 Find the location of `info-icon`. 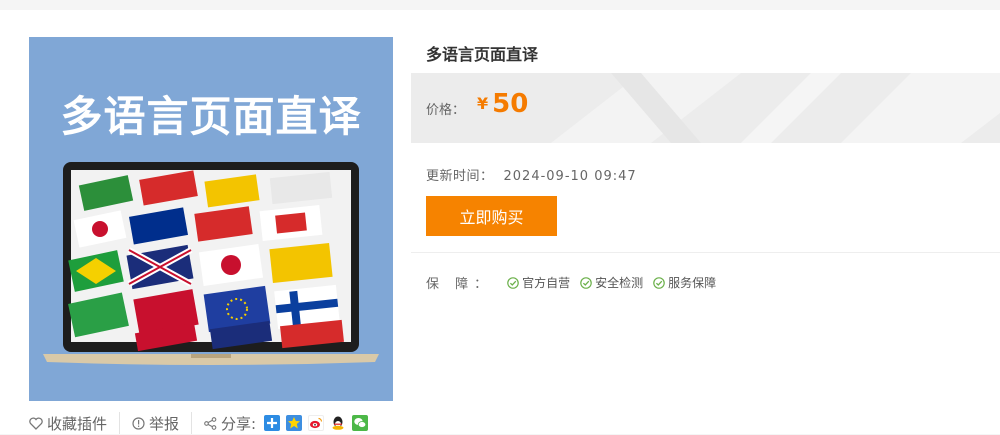

info-icon is located at coordinates (138, 423).